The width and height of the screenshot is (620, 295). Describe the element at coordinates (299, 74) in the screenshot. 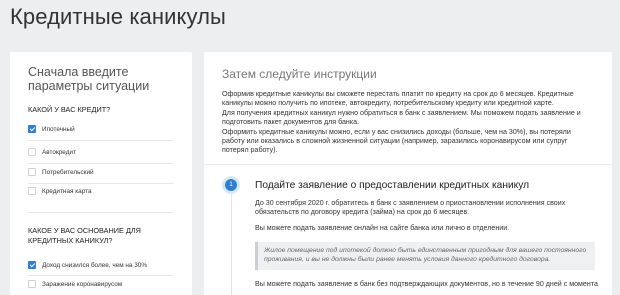

I see `instructions-heading: Затем следуйте инструкции` at that location.